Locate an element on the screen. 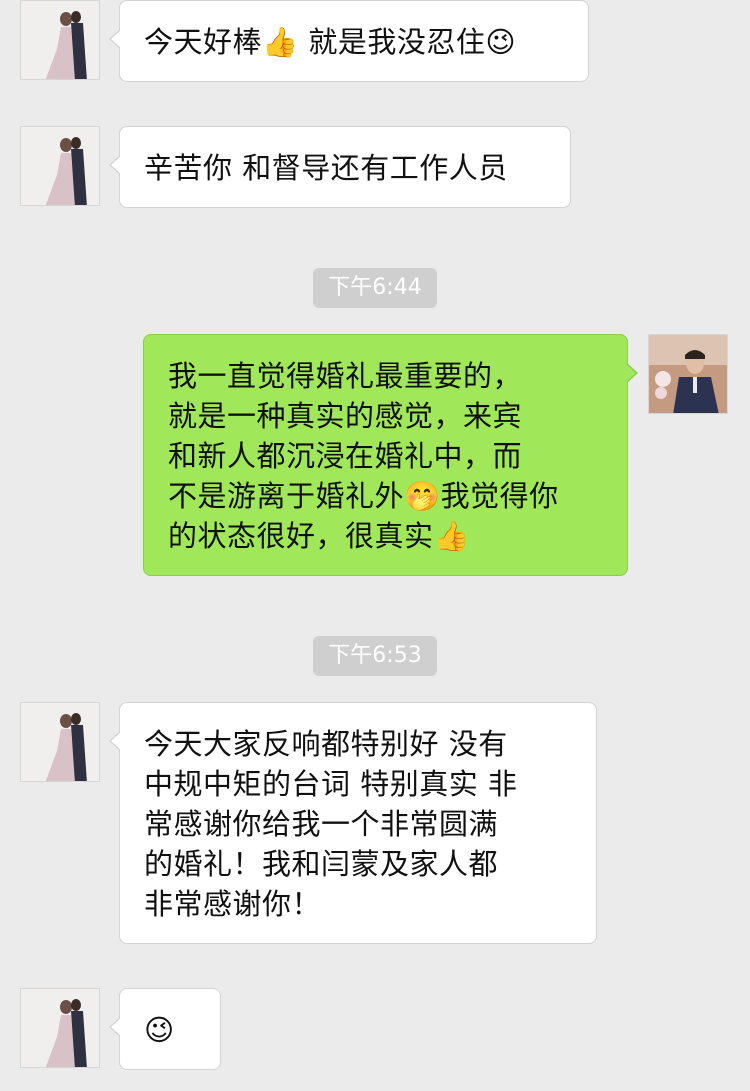  message-bubble: 😉 is located at coordinates (165, 1029).